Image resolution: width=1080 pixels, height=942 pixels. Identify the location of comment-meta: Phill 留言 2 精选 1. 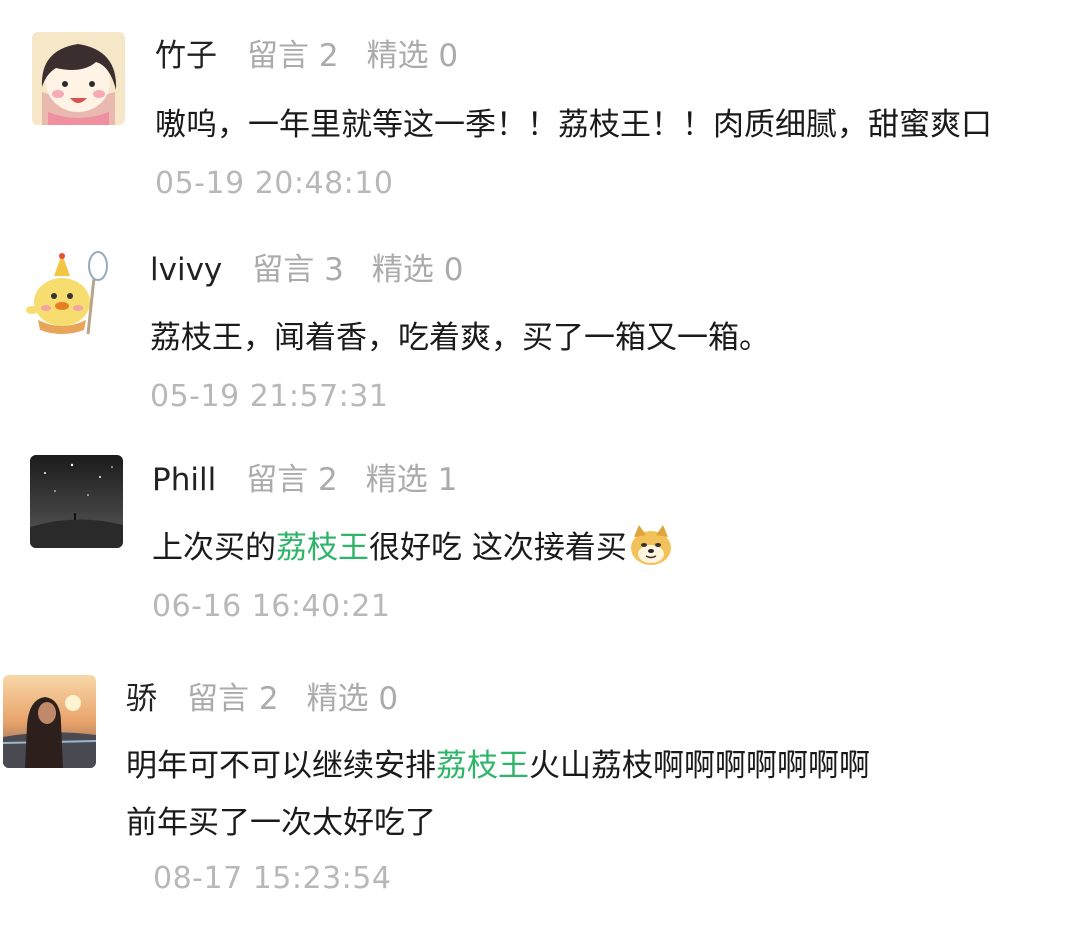
(318, 480).